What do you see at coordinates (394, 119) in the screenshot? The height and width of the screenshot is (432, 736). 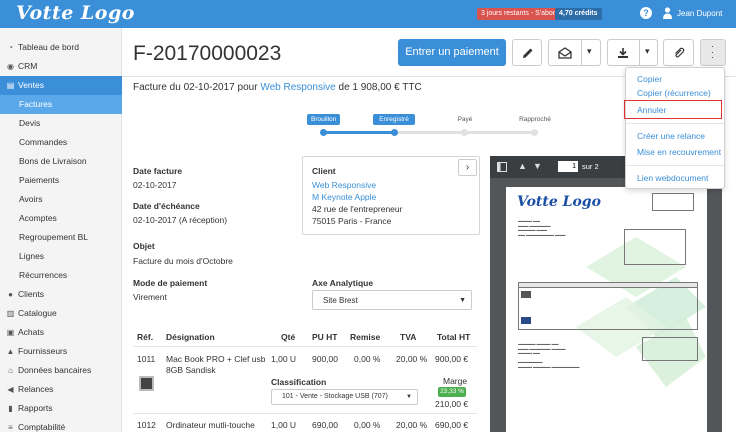 I see `status-label-enregistre: Enregistré` at bounding box center [394, 119].